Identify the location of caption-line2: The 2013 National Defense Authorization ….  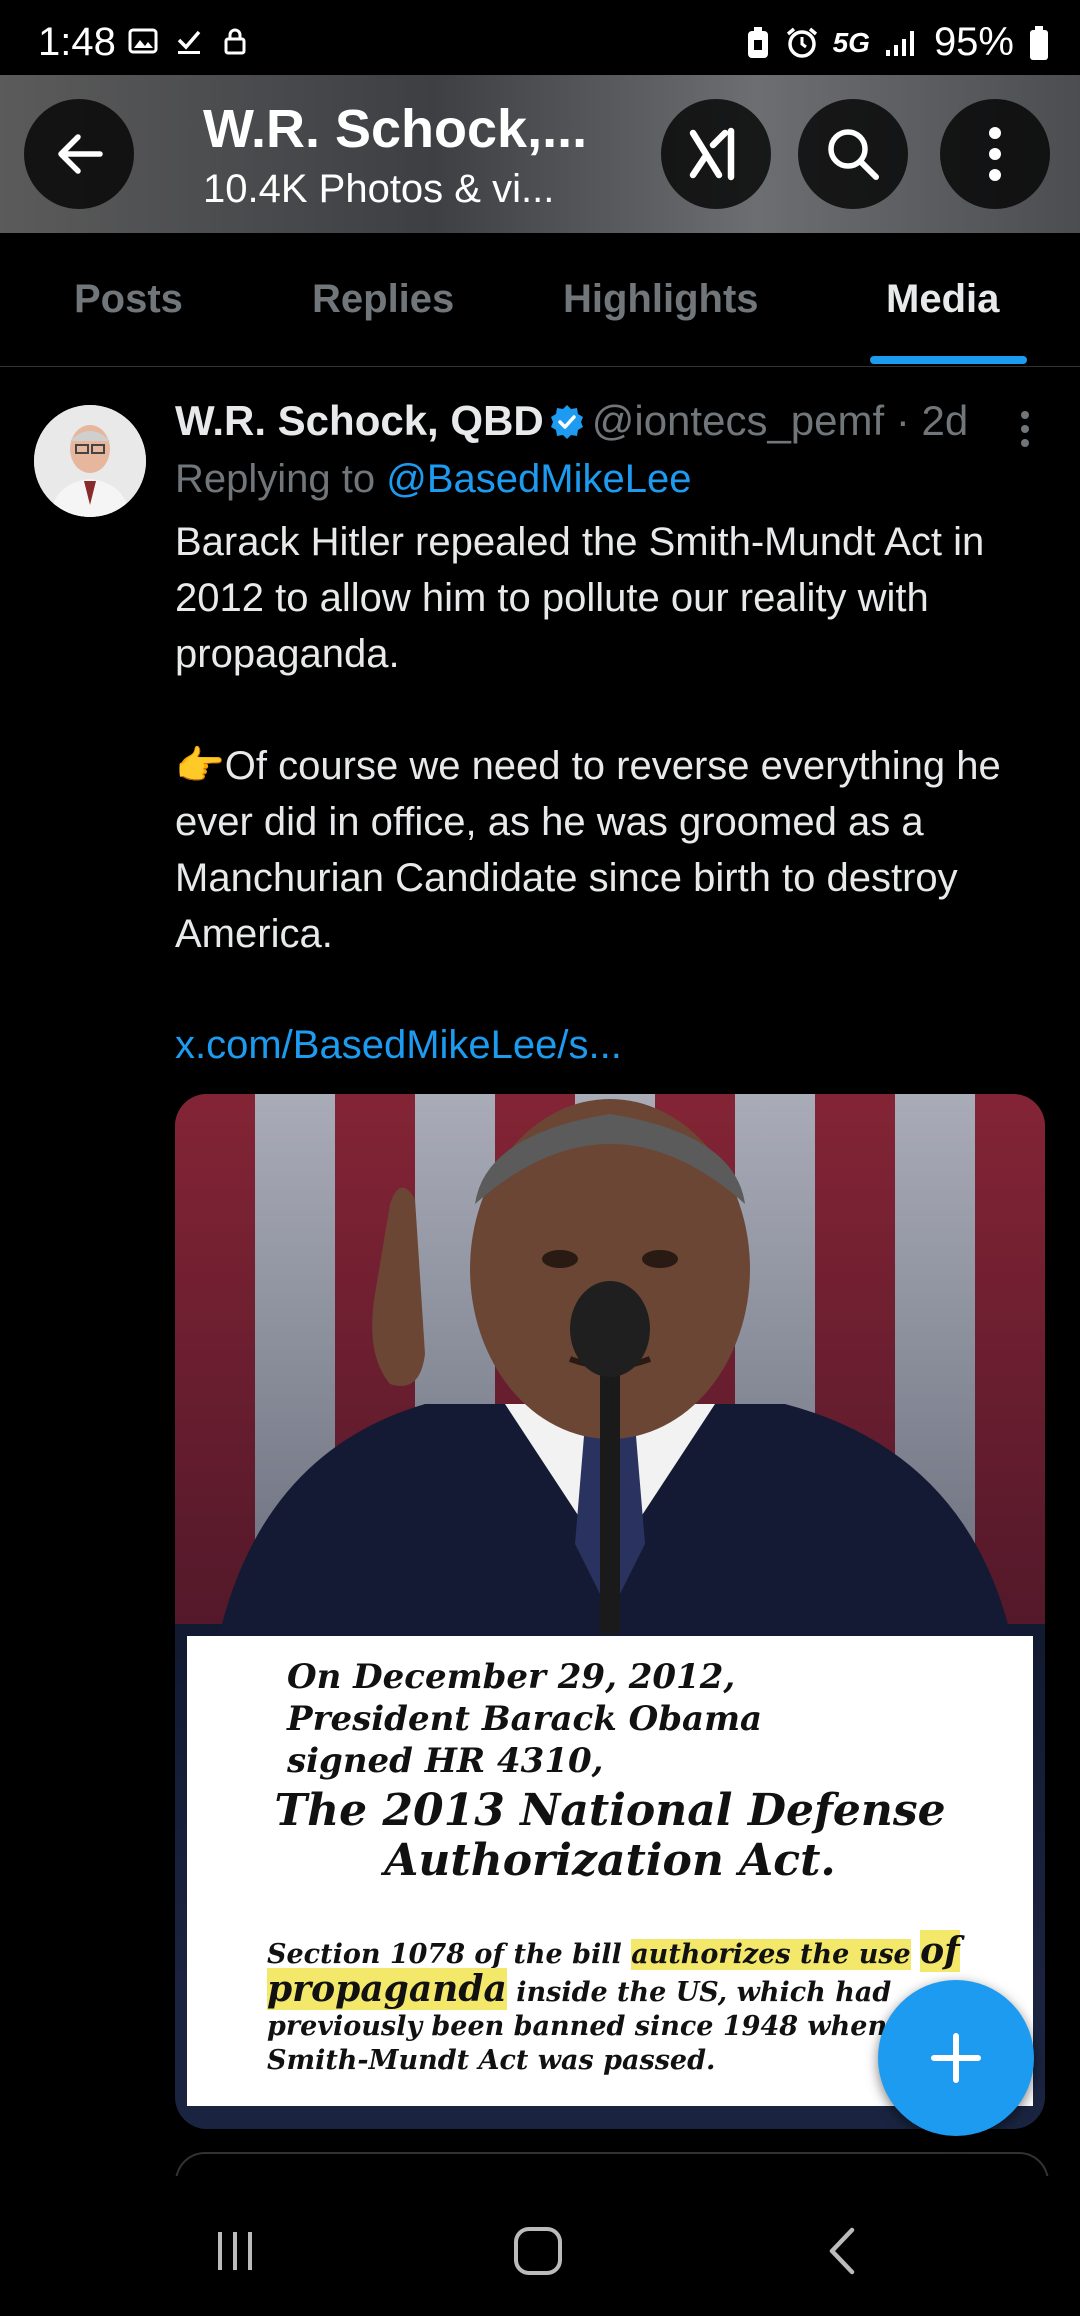
(610, 1835).